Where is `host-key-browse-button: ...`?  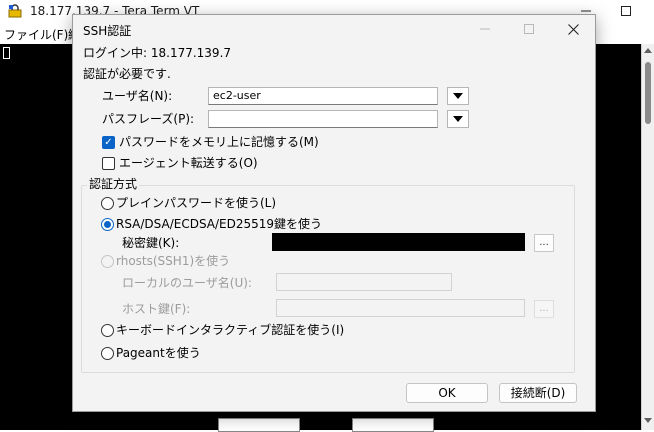
host-key-browse-button: ... is located at coordinates (544, 309).